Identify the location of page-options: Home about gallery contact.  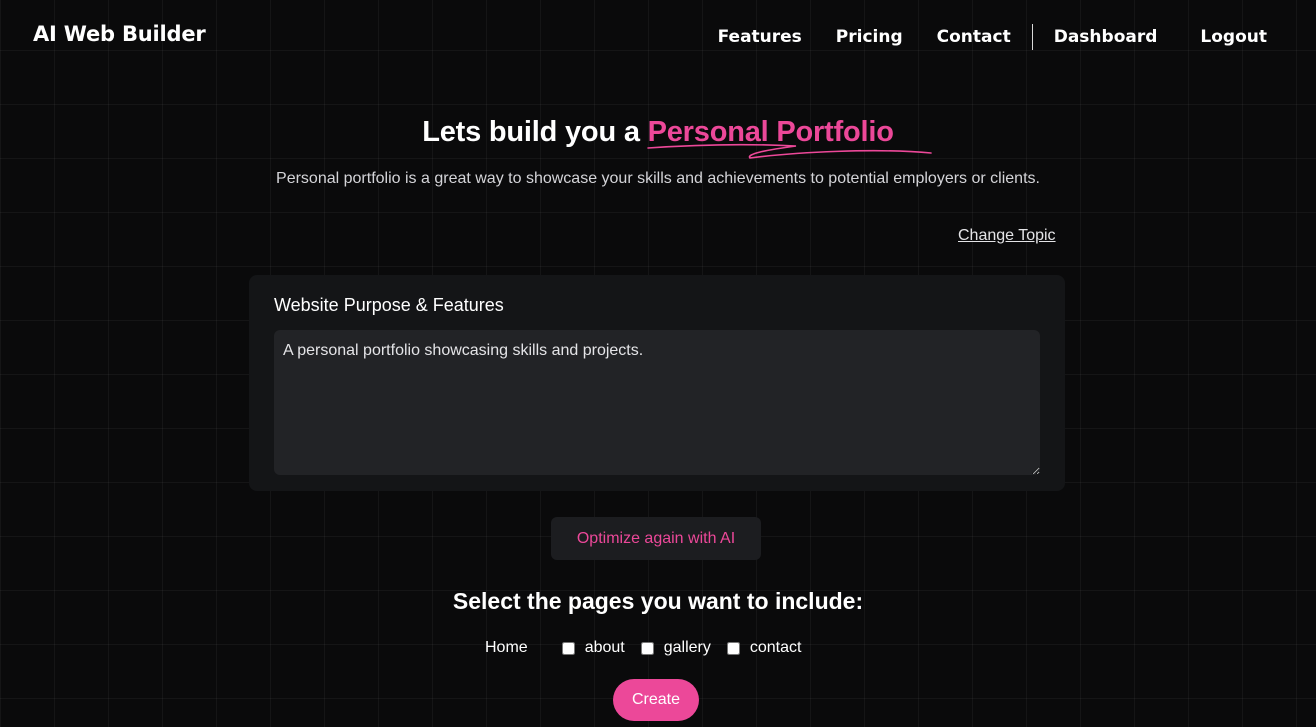
(651, 648).